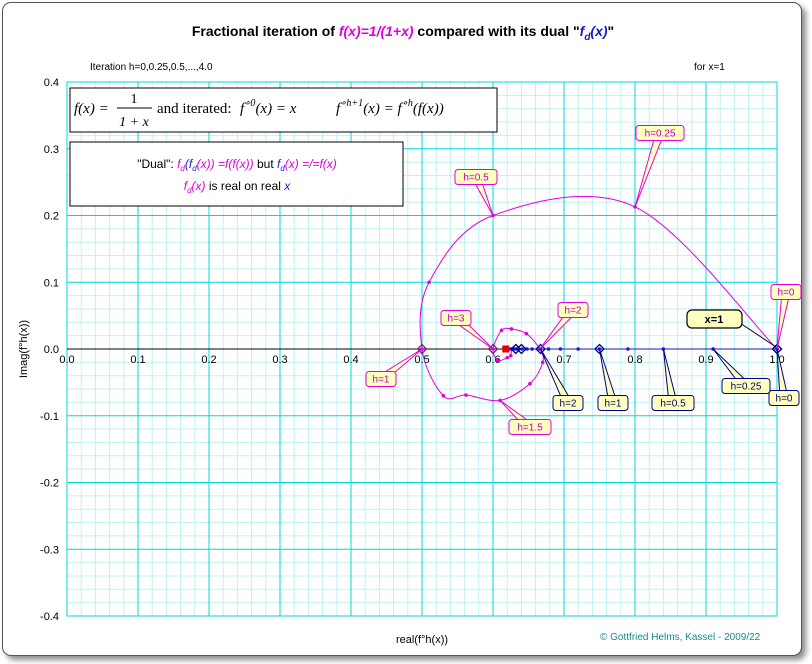 The image size is (812, 664). I want to click on dual-line2-d: x, so click(287, 186).